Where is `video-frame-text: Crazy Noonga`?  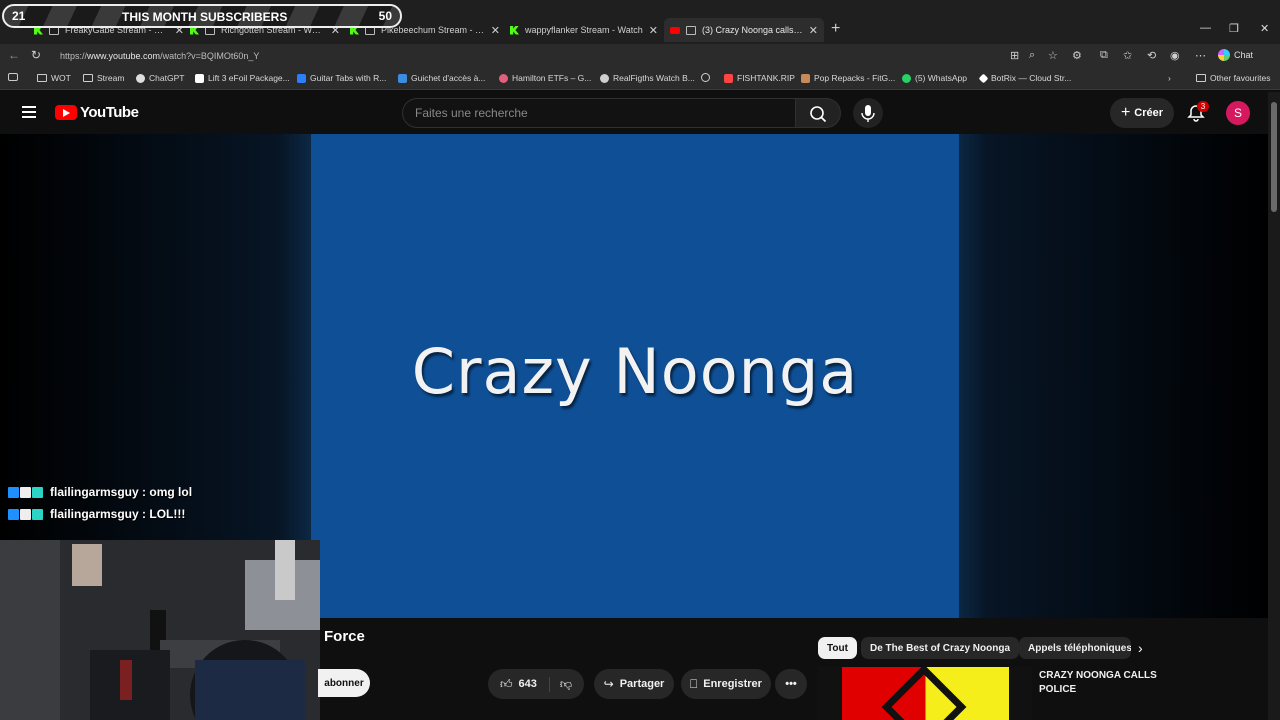 video-frame-text: Crazy Noonga is located at coordinates (635, 371).